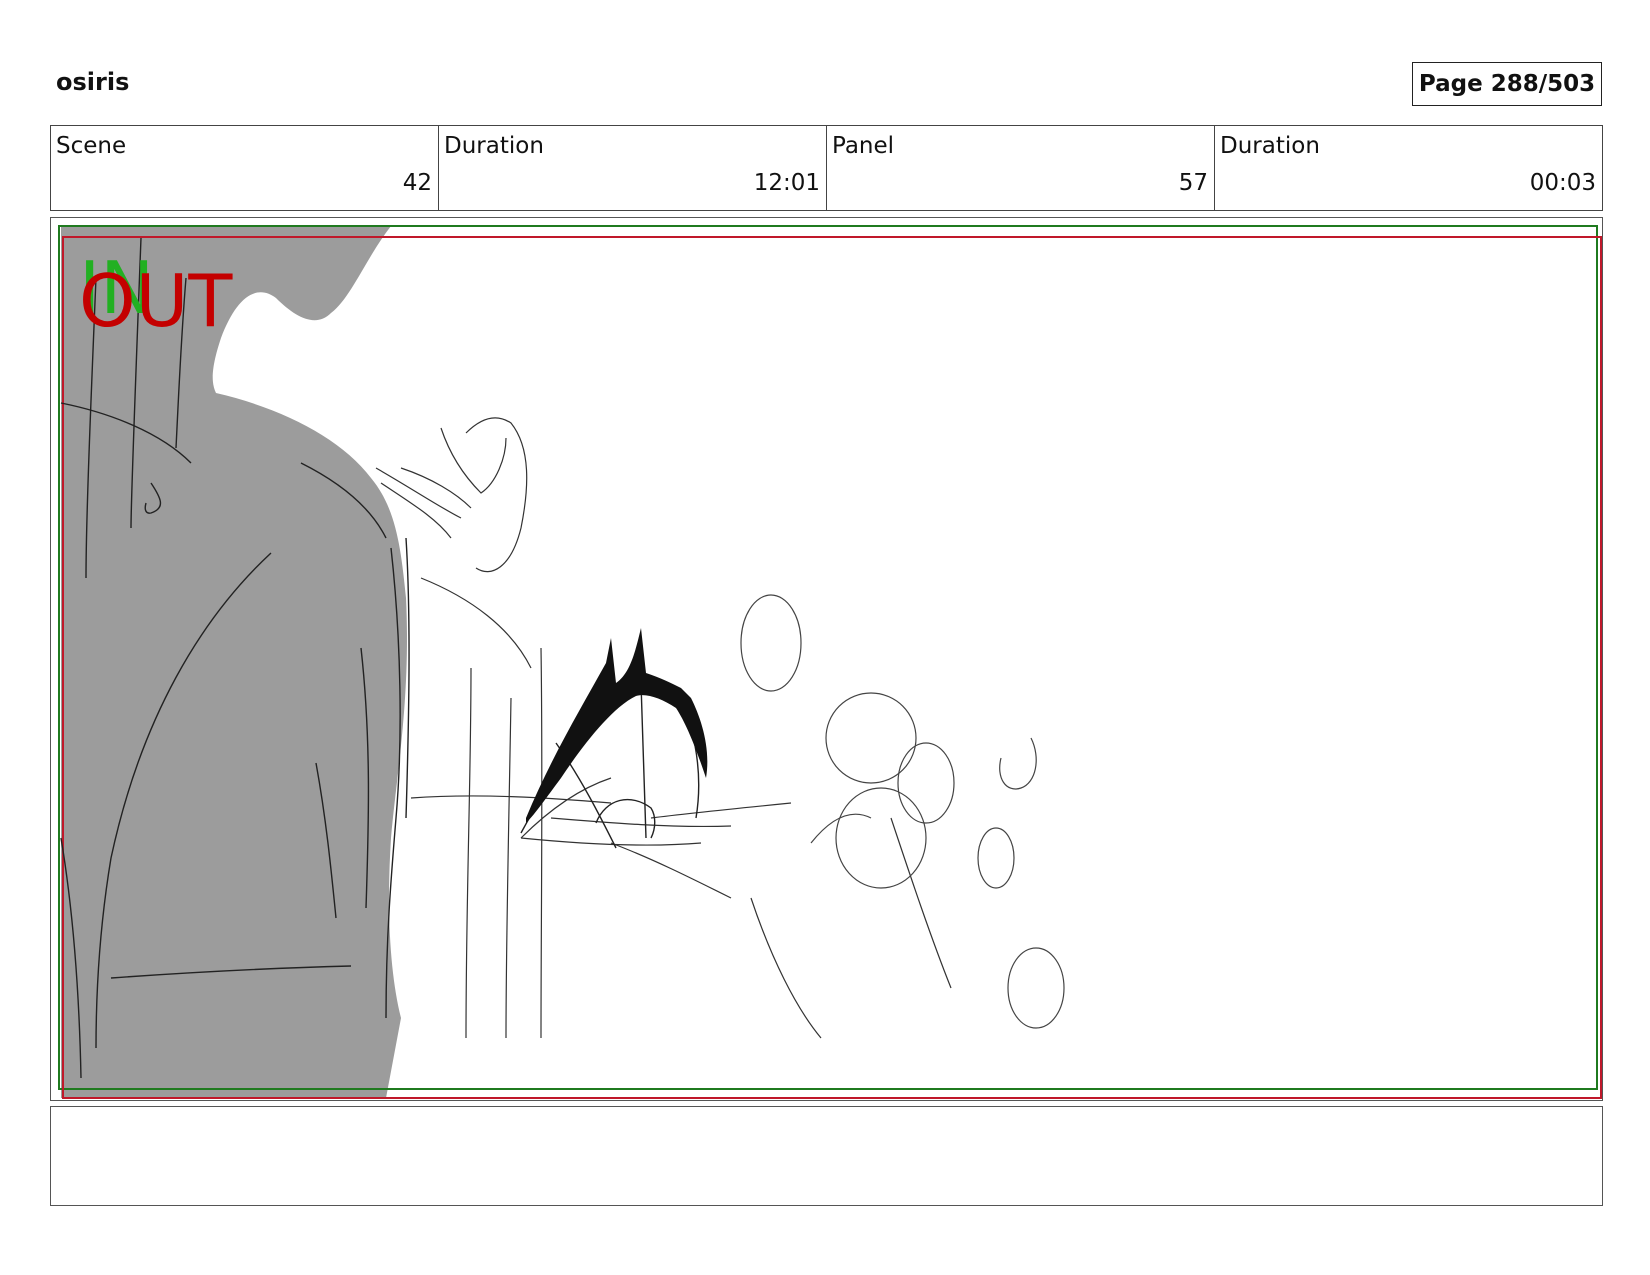 The width and height of the screenshot is (1650, 1275). What do you see at coordinates (1270, 146) in the screenshot?
I see `panel-duration-label: Duration` at bounding box center [1270, 146].